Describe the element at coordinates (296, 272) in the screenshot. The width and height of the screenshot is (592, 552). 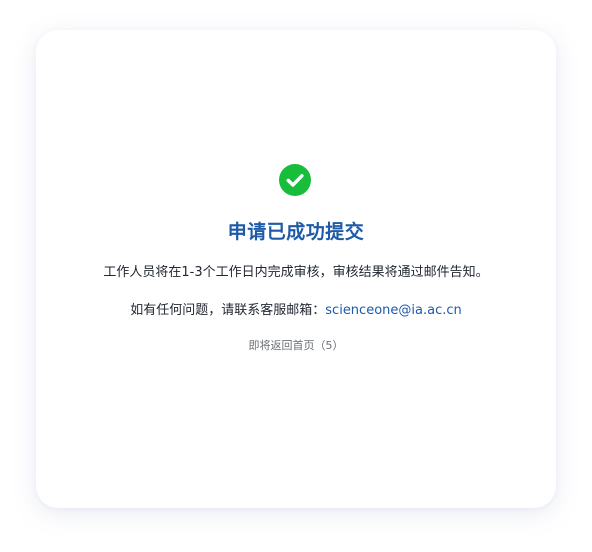
I see `review-message: 工作人员将在1-3个工作日内完成审核，审核结果将通过邮件告知。` at that location.